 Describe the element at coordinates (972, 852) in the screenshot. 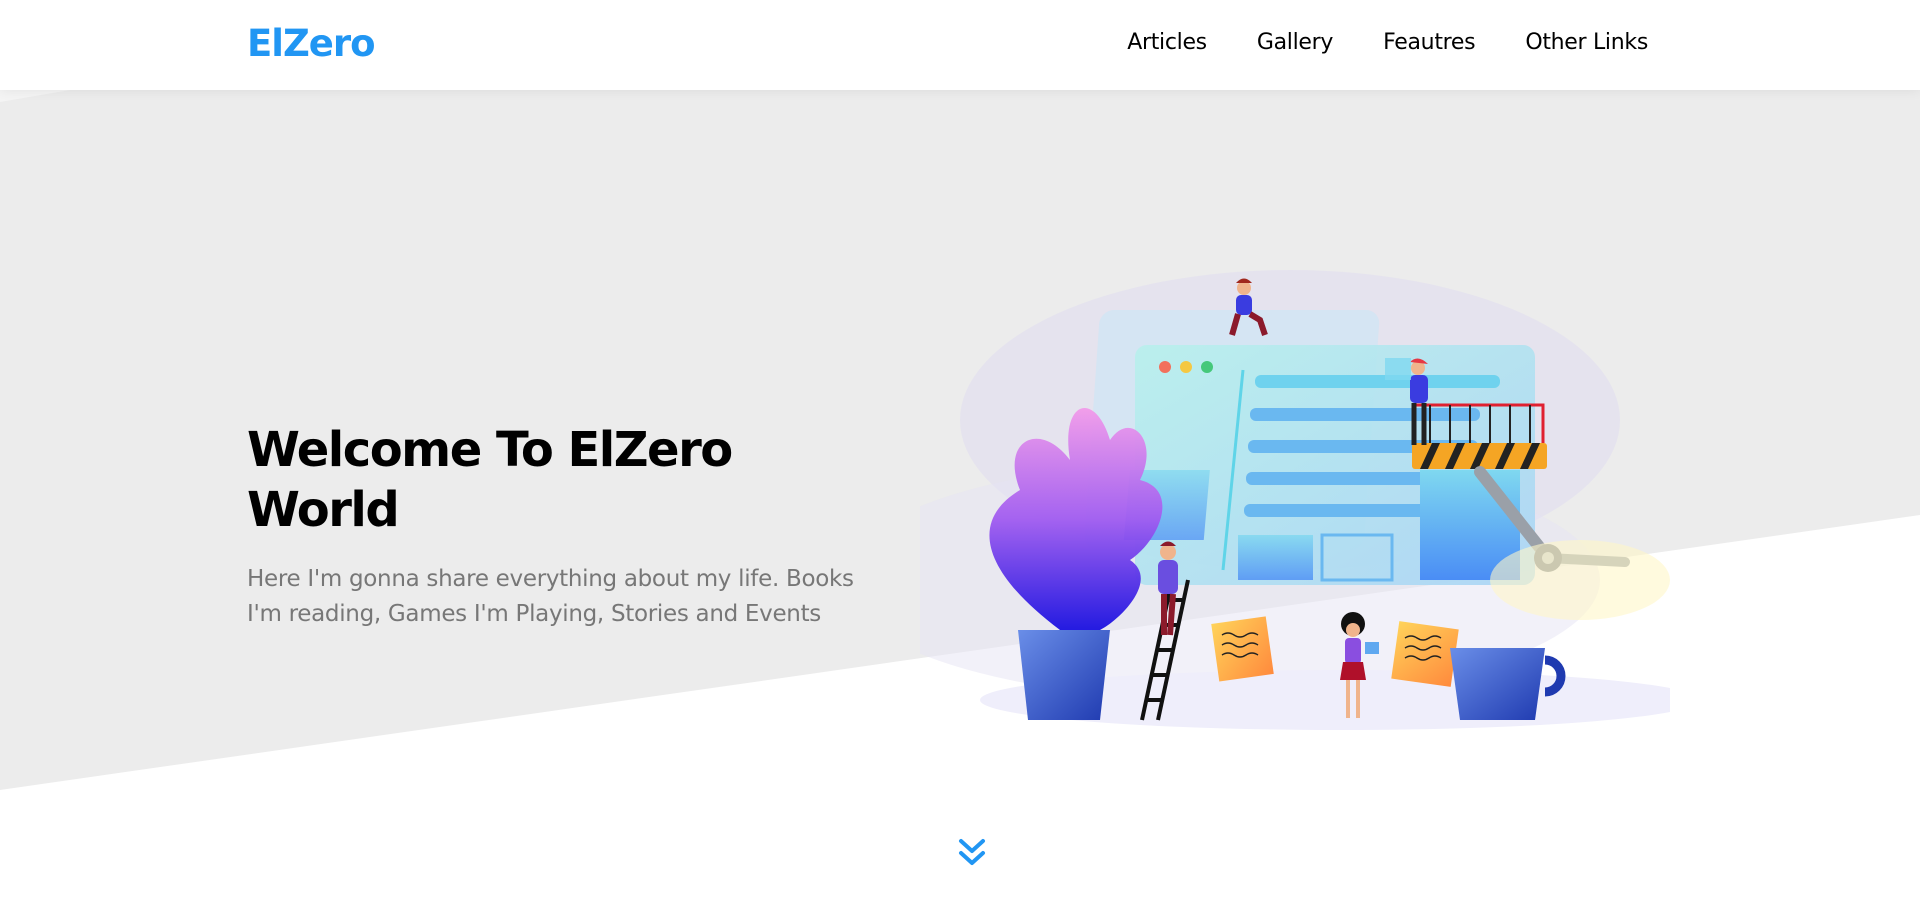

I see `double-chevron-down-icon` at that location.